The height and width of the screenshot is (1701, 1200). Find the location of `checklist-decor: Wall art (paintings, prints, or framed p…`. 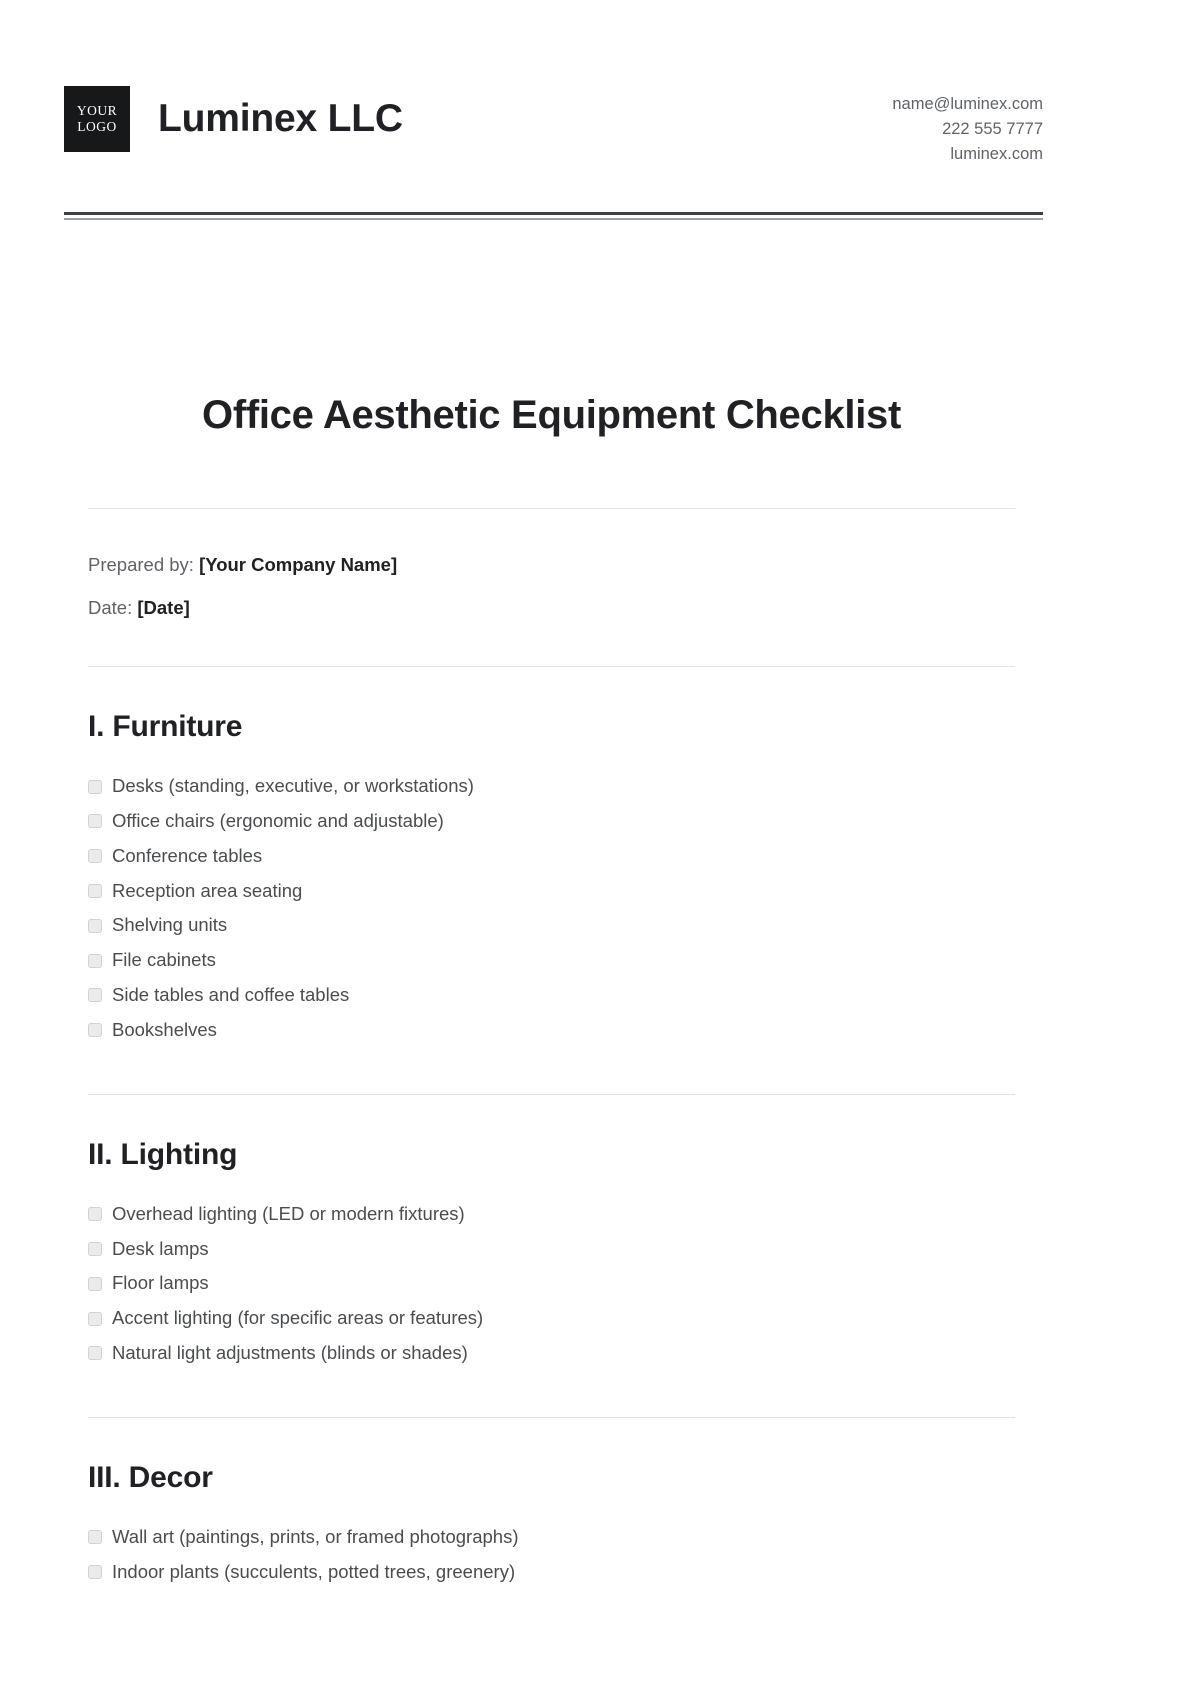

checklist-decor: Wall art (paintings, prints, or framed p… is located at coordinates (551, 1555).